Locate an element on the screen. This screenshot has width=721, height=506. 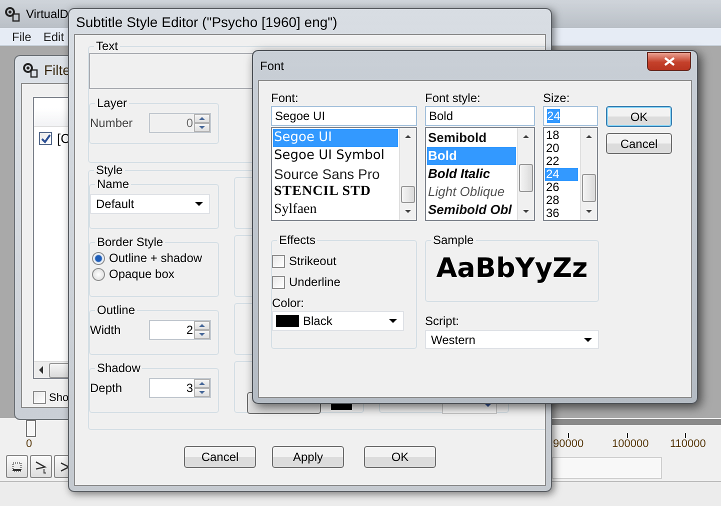
font-style-item: Light Oblique is located at coordinates (471, 192).